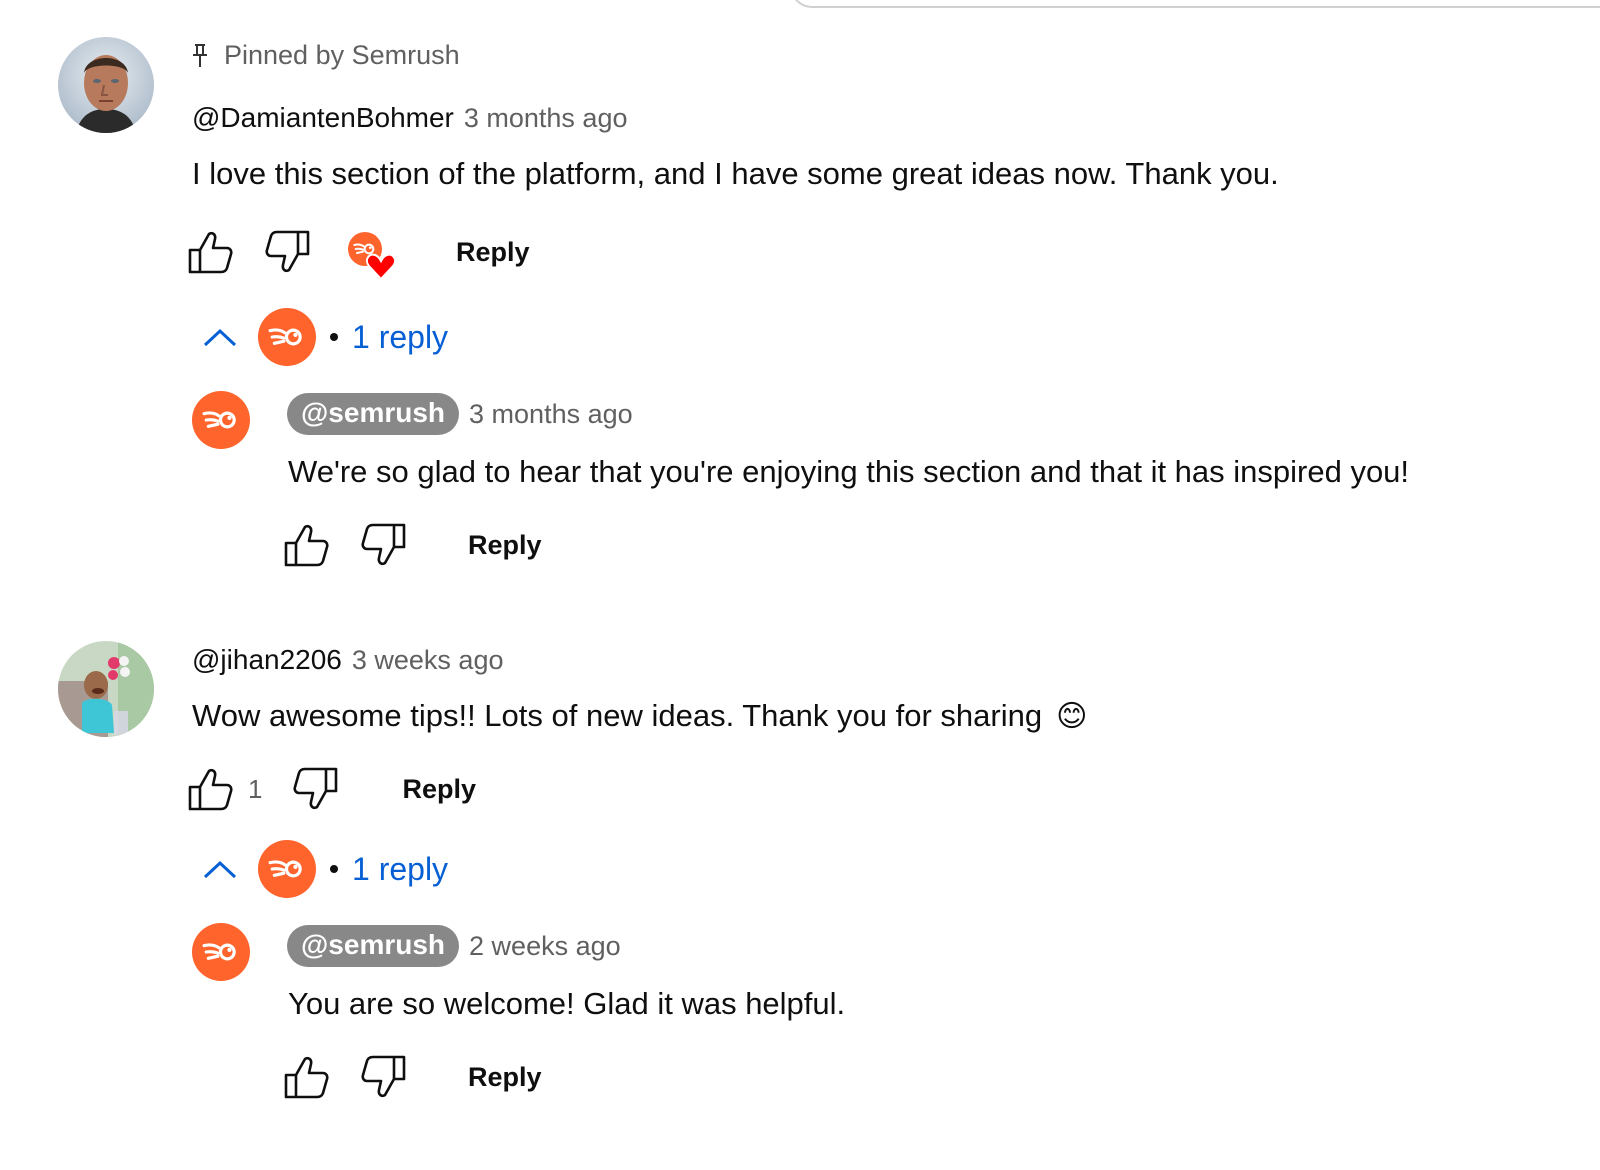 Image resolution: width=1600 pixels, height=1170 pixels. Describe the element at coordinates (381, 266) in the screenshot. I see `heart-icon` at that location.